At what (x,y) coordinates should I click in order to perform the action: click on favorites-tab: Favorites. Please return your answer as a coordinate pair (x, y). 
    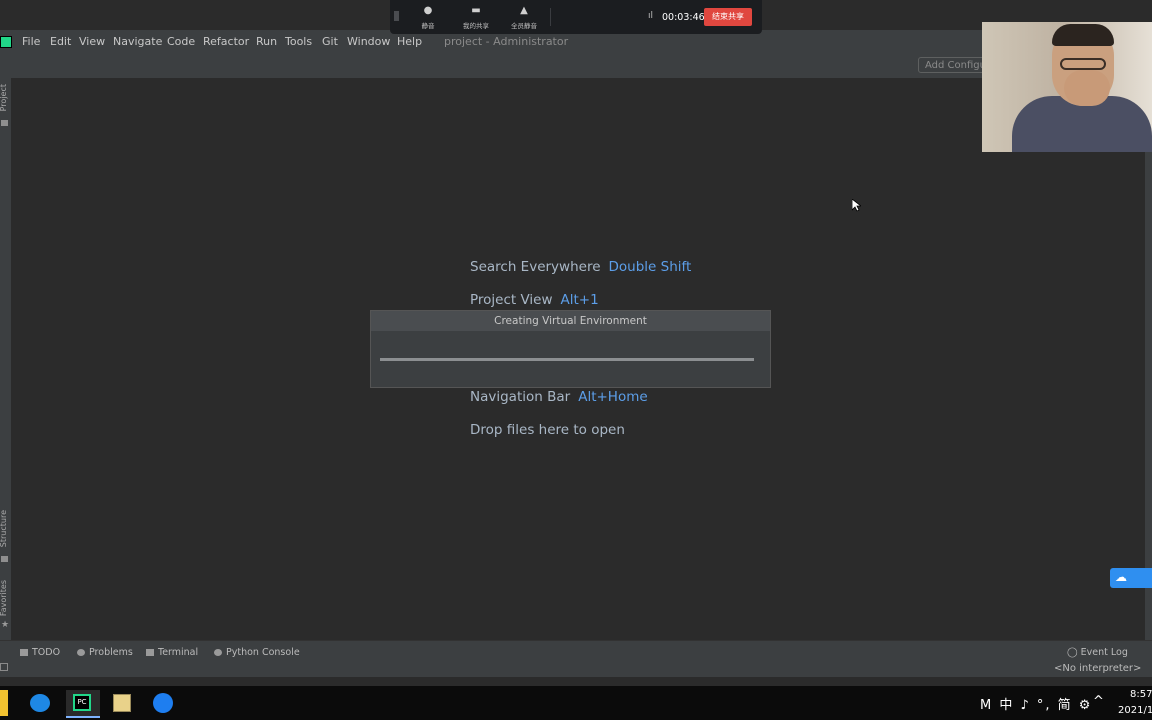
    Looking at the image, I should click on (4, 598).